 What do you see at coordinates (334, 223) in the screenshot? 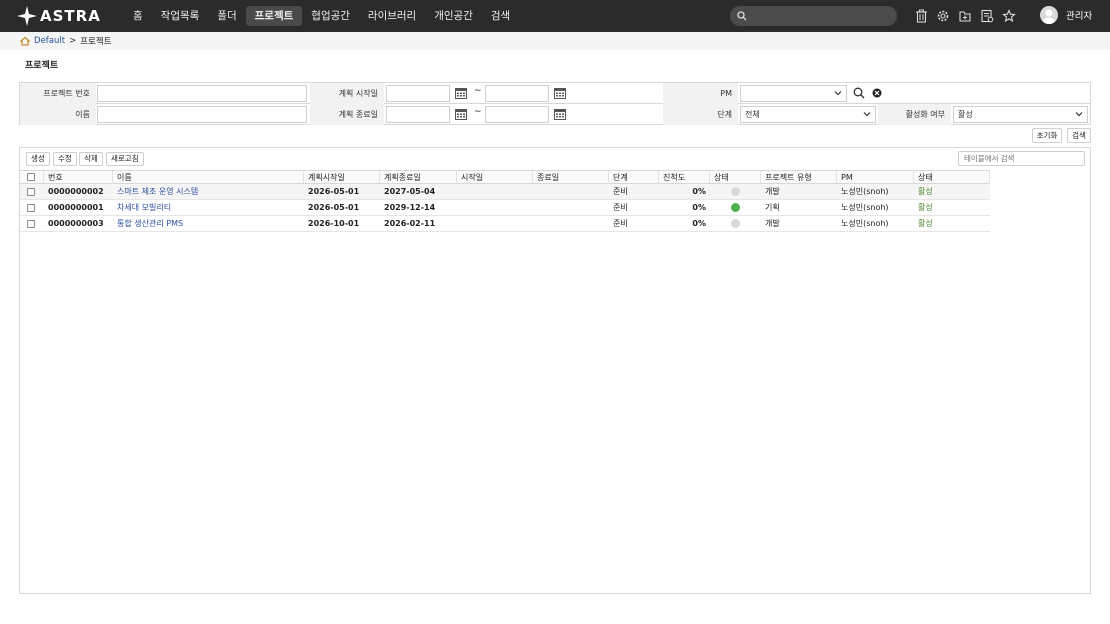
I see `cell-plan-start: 2026-10-01` at bounding box center [334, 223].